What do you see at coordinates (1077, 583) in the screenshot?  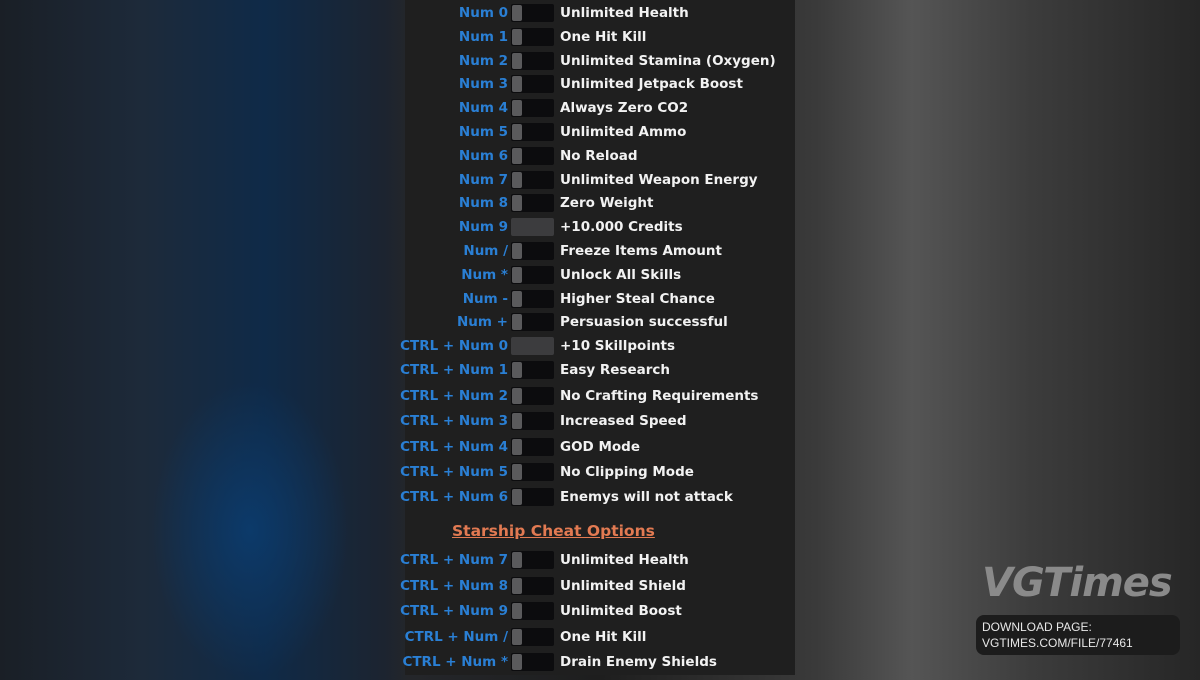 I see `vgtimes-logo: VGTimes` at bounding box center [1077, 583].